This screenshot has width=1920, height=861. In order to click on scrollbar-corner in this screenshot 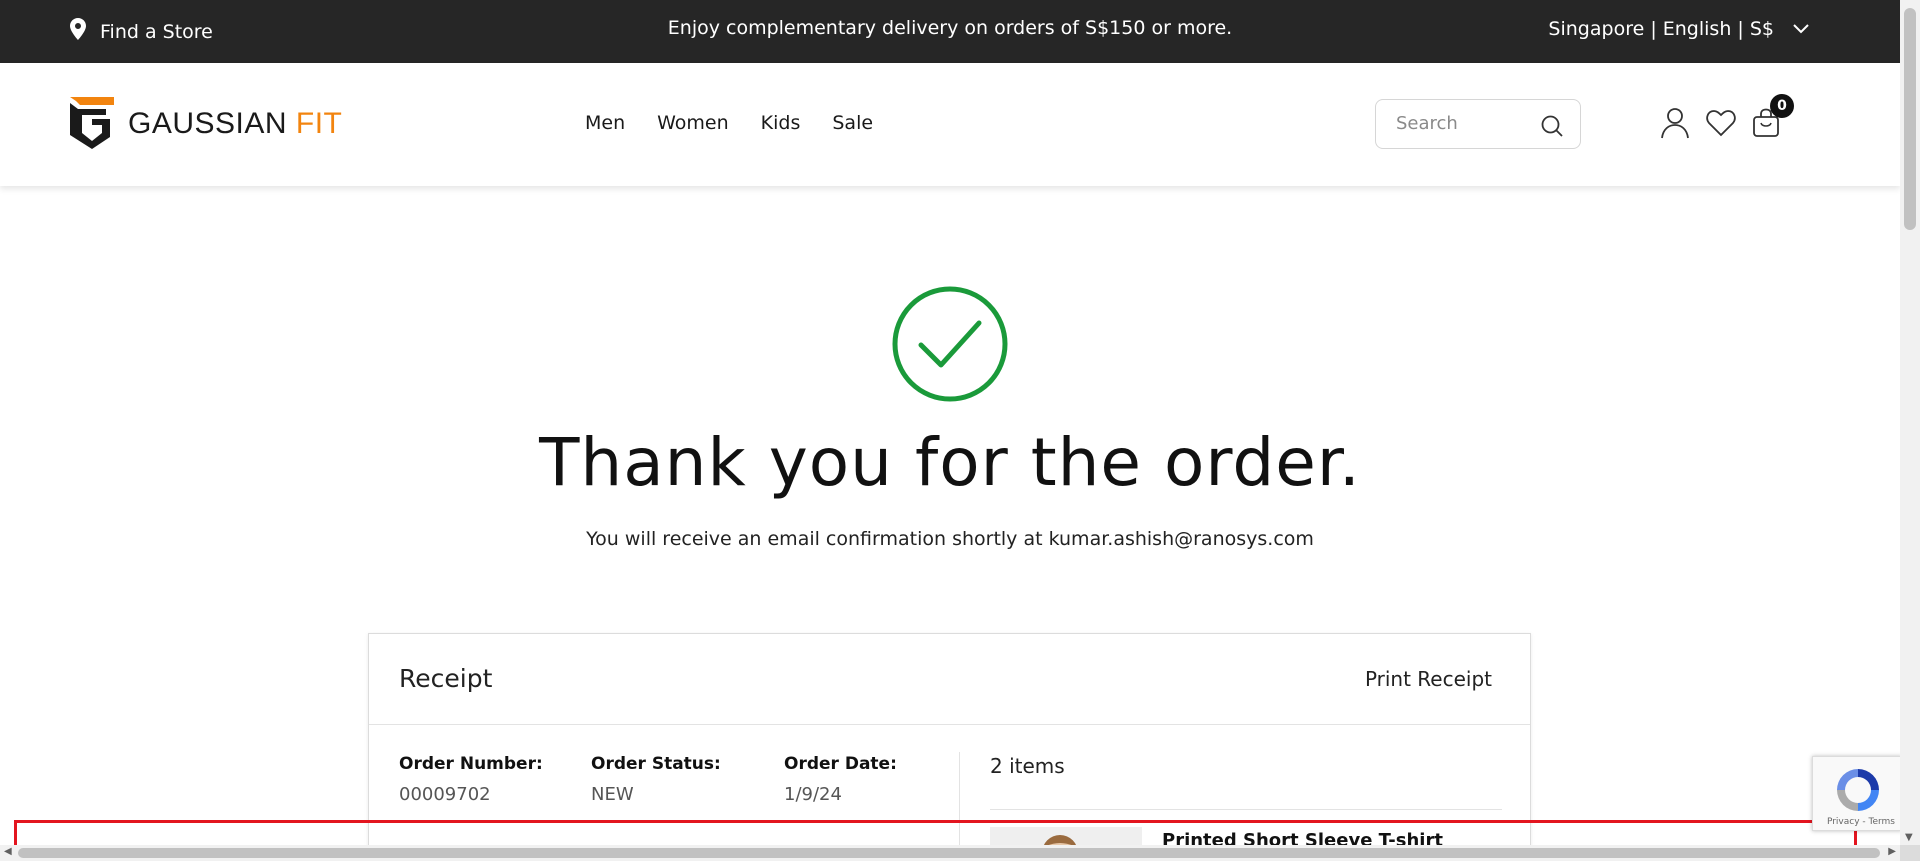, I will do `click(1910, 853)`.